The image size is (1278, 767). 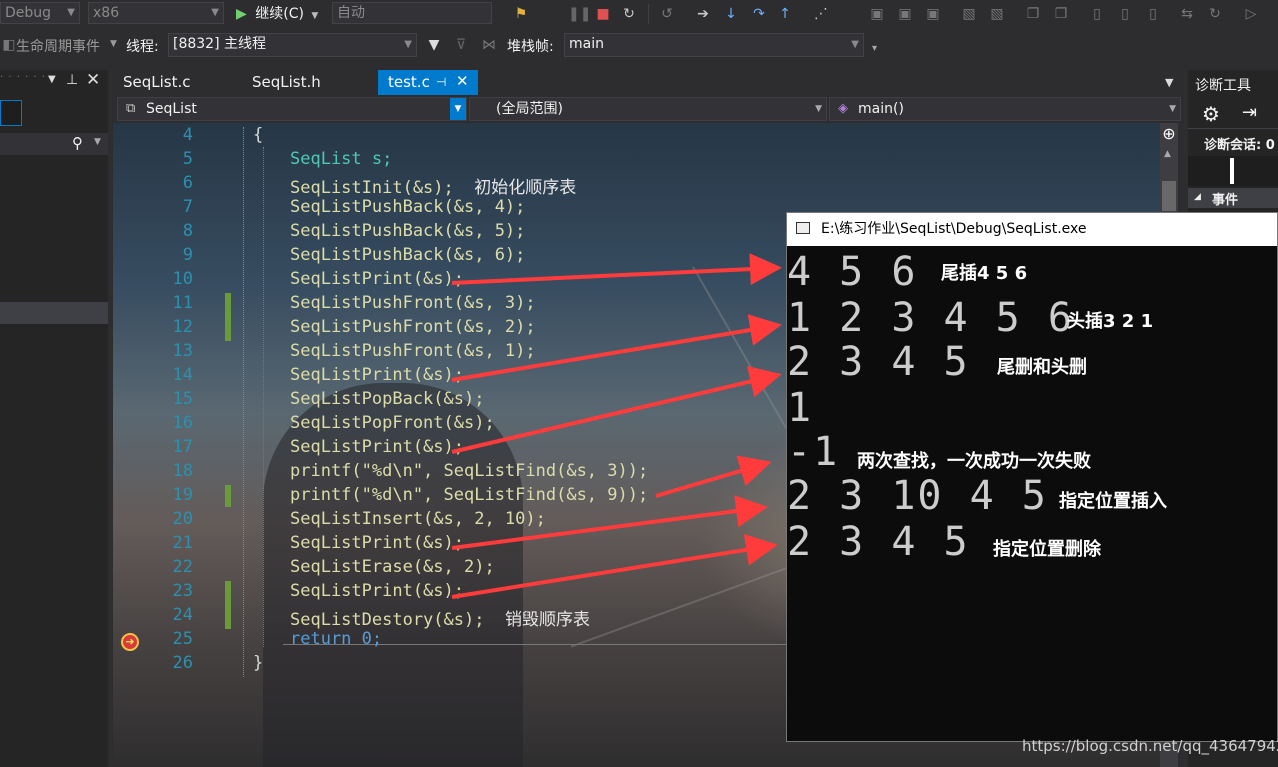 I want to click on tab-seqlist-c: SeqList.c, so click(x=174, y=82).